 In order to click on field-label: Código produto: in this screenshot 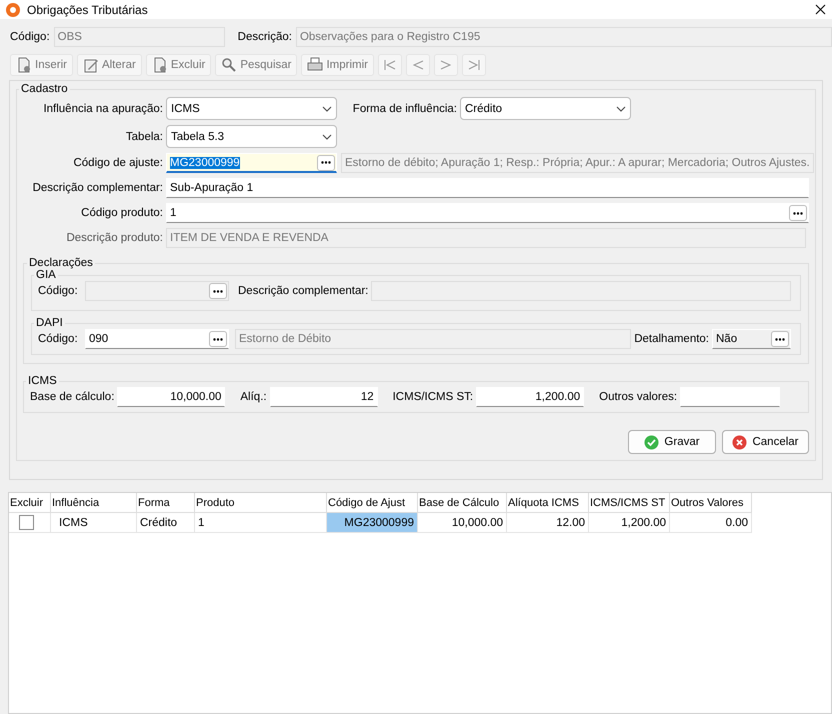, I will do `click(122, 213)`.